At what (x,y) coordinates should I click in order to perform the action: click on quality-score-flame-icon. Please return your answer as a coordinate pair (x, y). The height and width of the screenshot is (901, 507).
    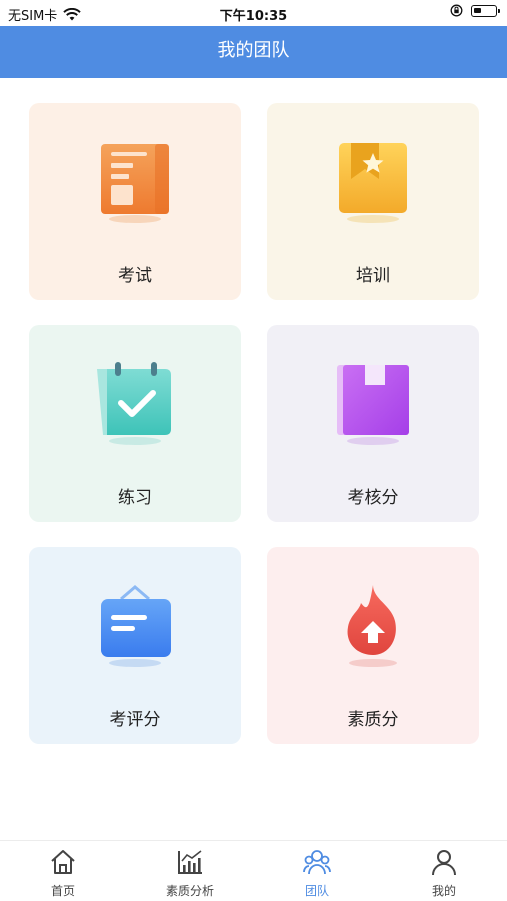
    Looking at the image, I should click on (372, 626).